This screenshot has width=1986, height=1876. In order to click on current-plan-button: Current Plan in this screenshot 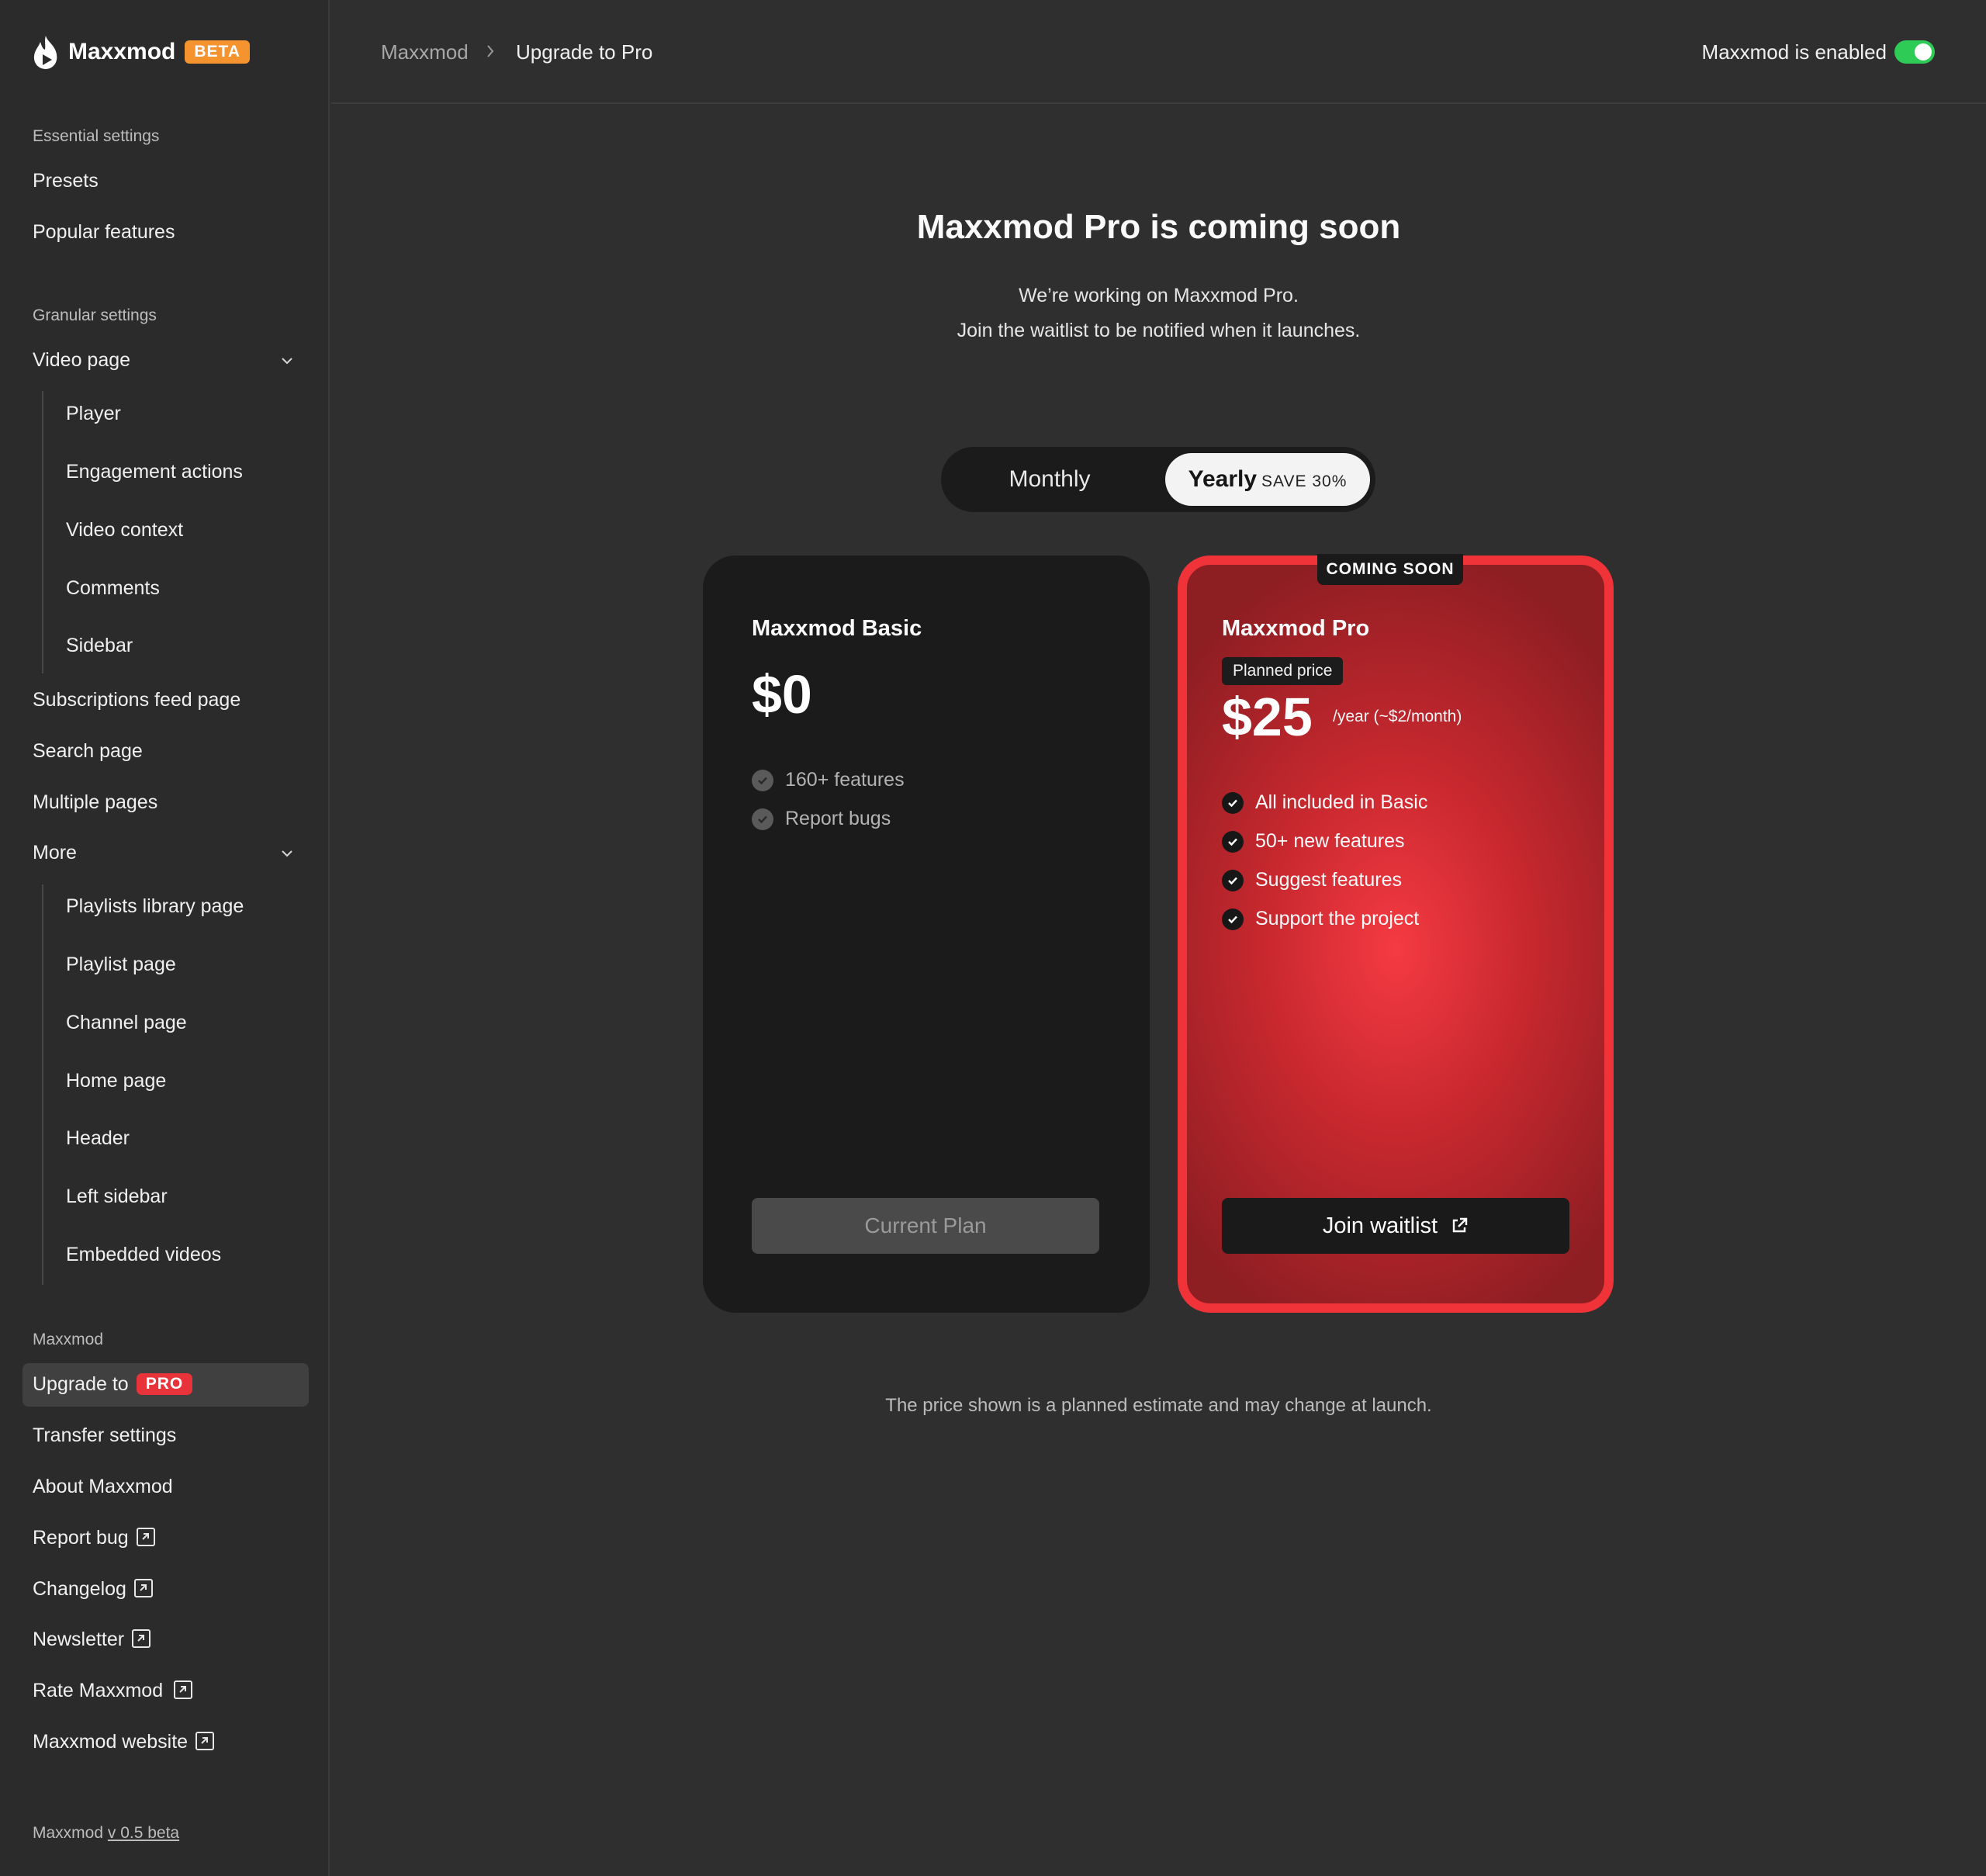, I will do `click(925, 1226)`.